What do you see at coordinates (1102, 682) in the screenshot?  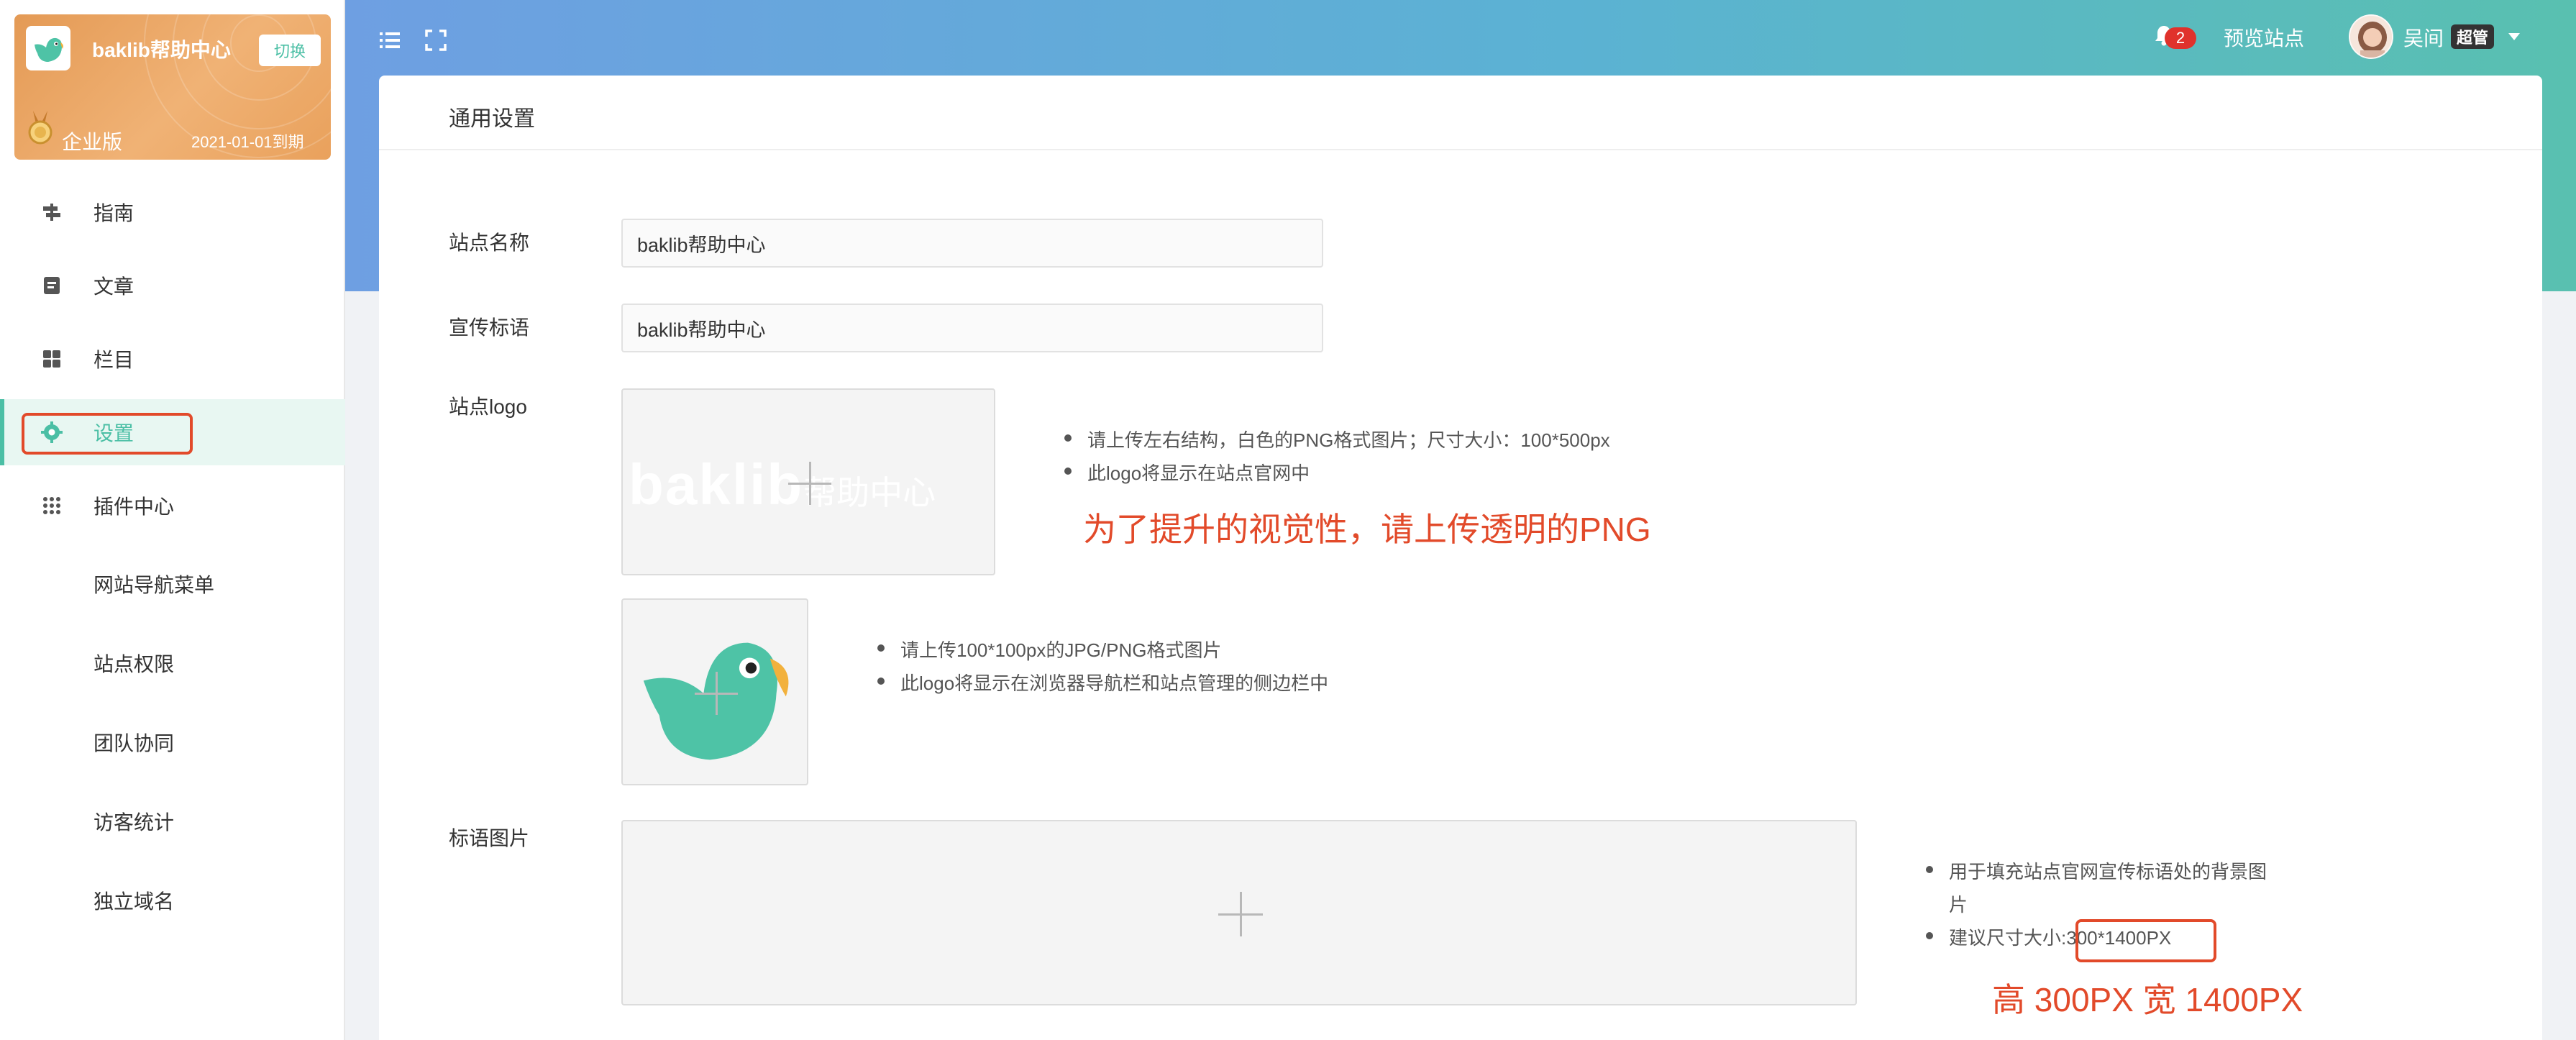 I see `icon-hint-2: 此logo将显示在浏览器导航栏和站点管理的侧边栏中` at bounding box center [1102, 682].